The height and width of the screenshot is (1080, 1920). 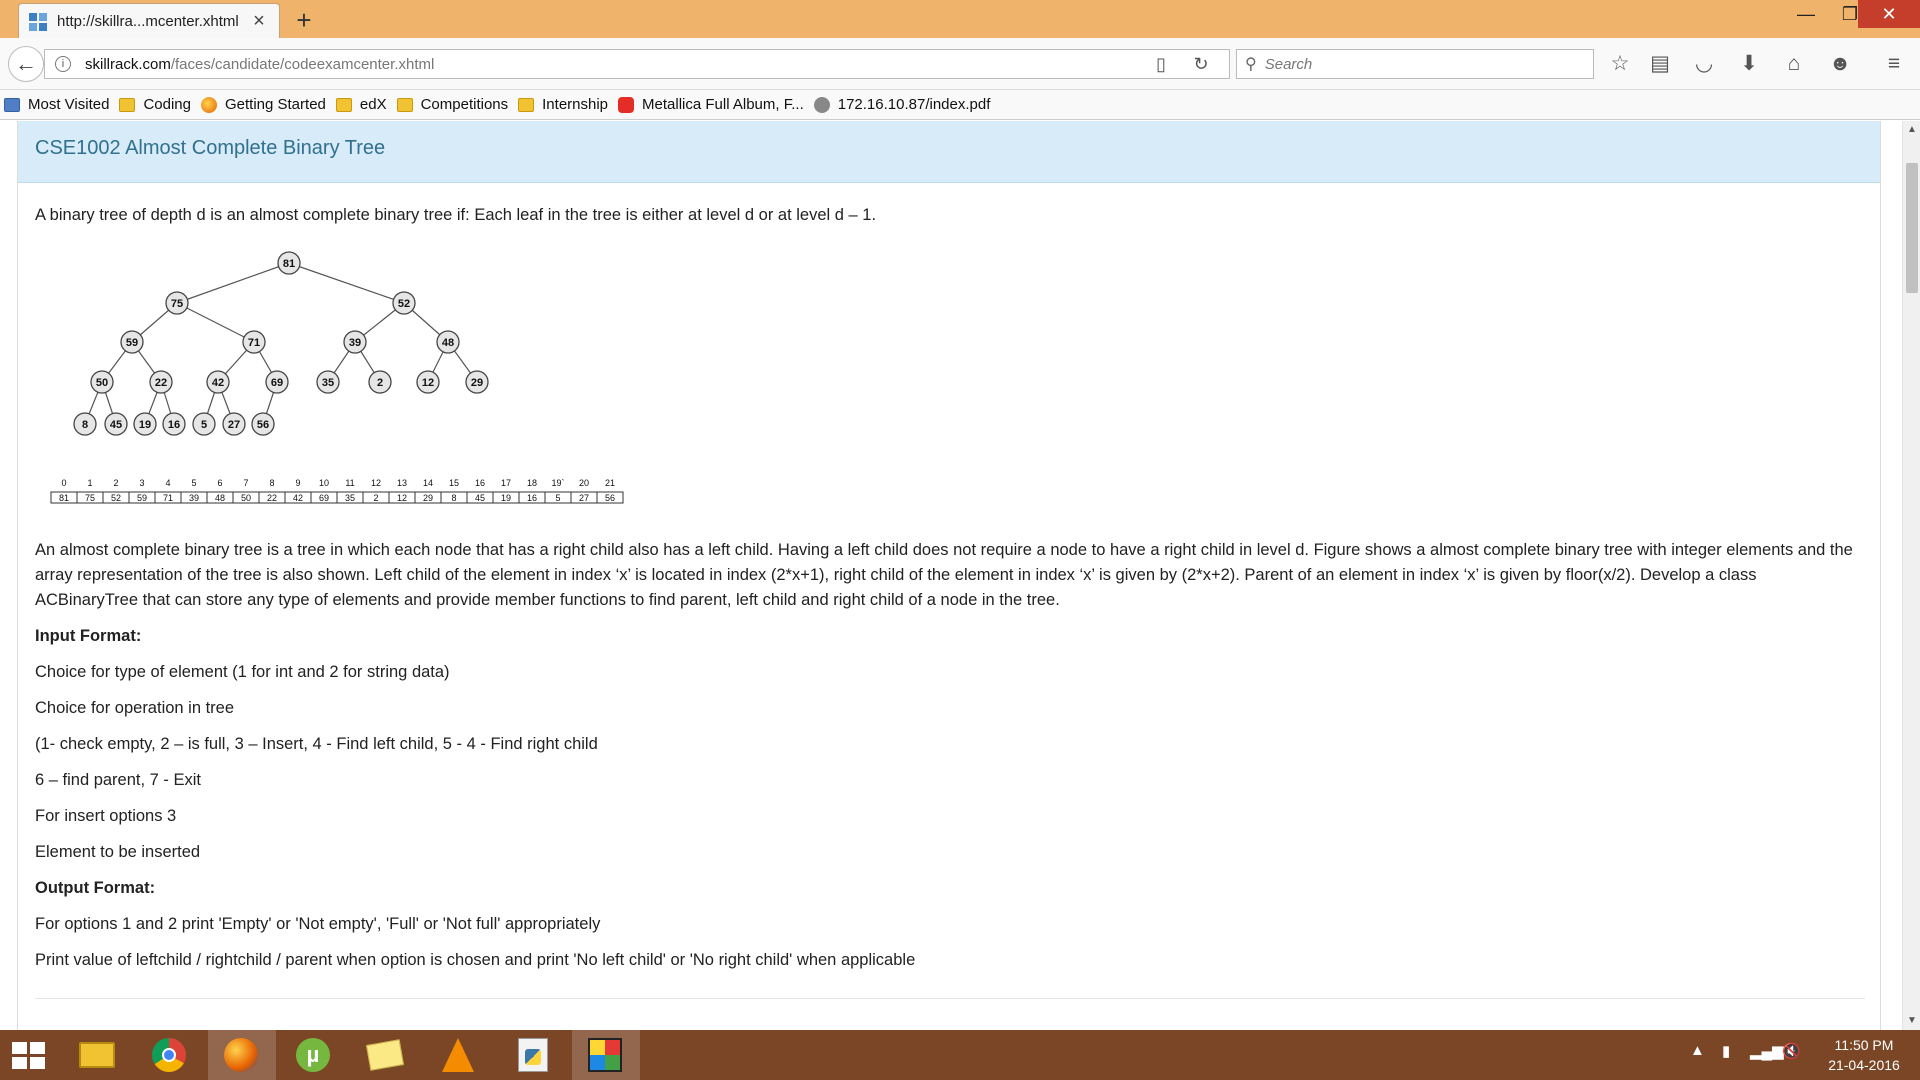 I want to click on input-line: Choice for operation in tree, so click(x=135, y=708).